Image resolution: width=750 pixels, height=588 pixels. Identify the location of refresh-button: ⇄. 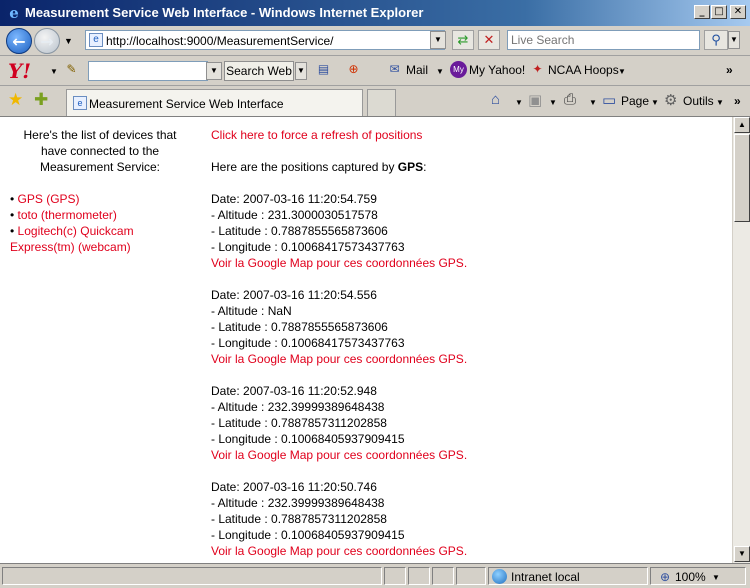
(463, 40).